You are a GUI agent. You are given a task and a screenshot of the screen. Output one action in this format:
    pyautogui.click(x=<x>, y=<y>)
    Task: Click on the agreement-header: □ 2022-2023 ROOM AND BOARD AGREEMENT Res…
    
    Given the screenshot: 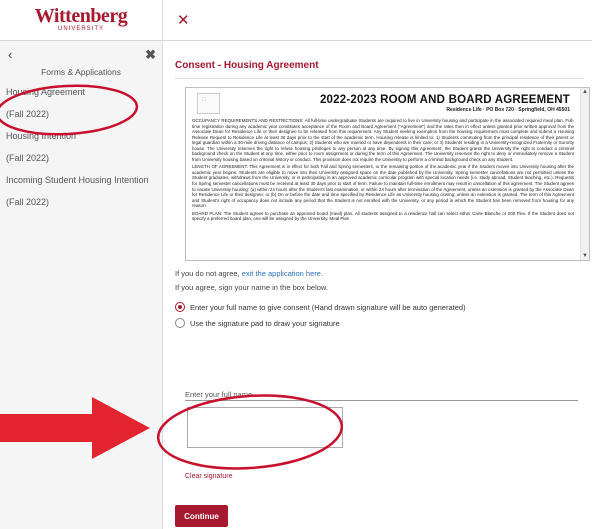 What is the action you would take?
    pyautogui.click(x=383, y=104)
    